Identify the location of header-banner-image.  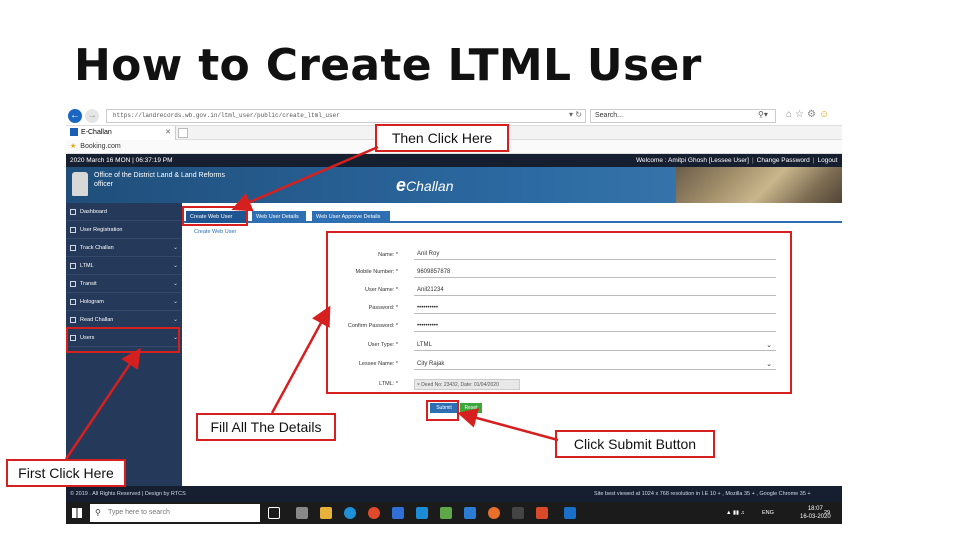
(759, 185).